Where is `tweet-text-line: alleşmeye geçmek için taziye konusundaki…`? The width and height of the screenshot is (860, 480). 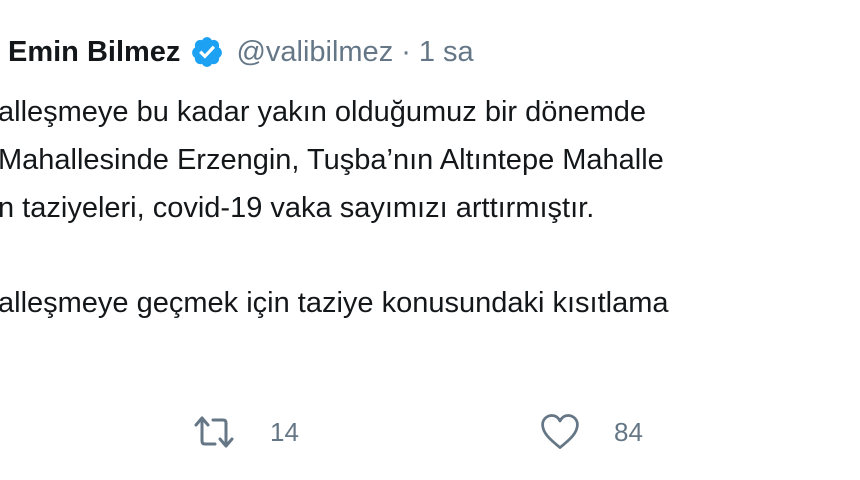
tweet-text-line: alleşmeye geçmek için taziye konusundaki… is located at coordinates (334, 303).